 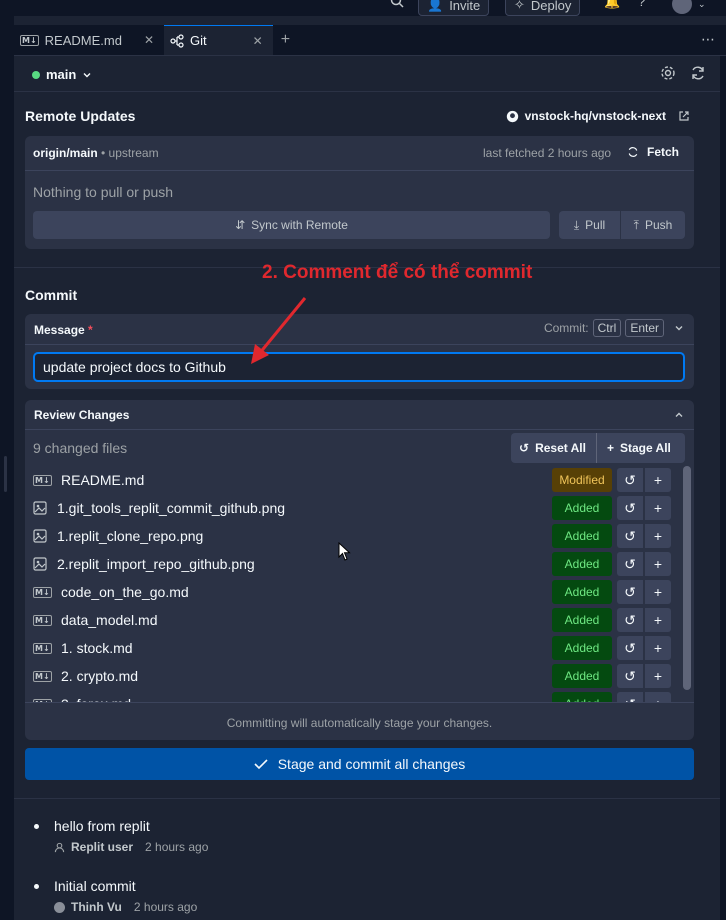 I want to click on commit-time: 2 hours ago, so click(x=165, y=907).